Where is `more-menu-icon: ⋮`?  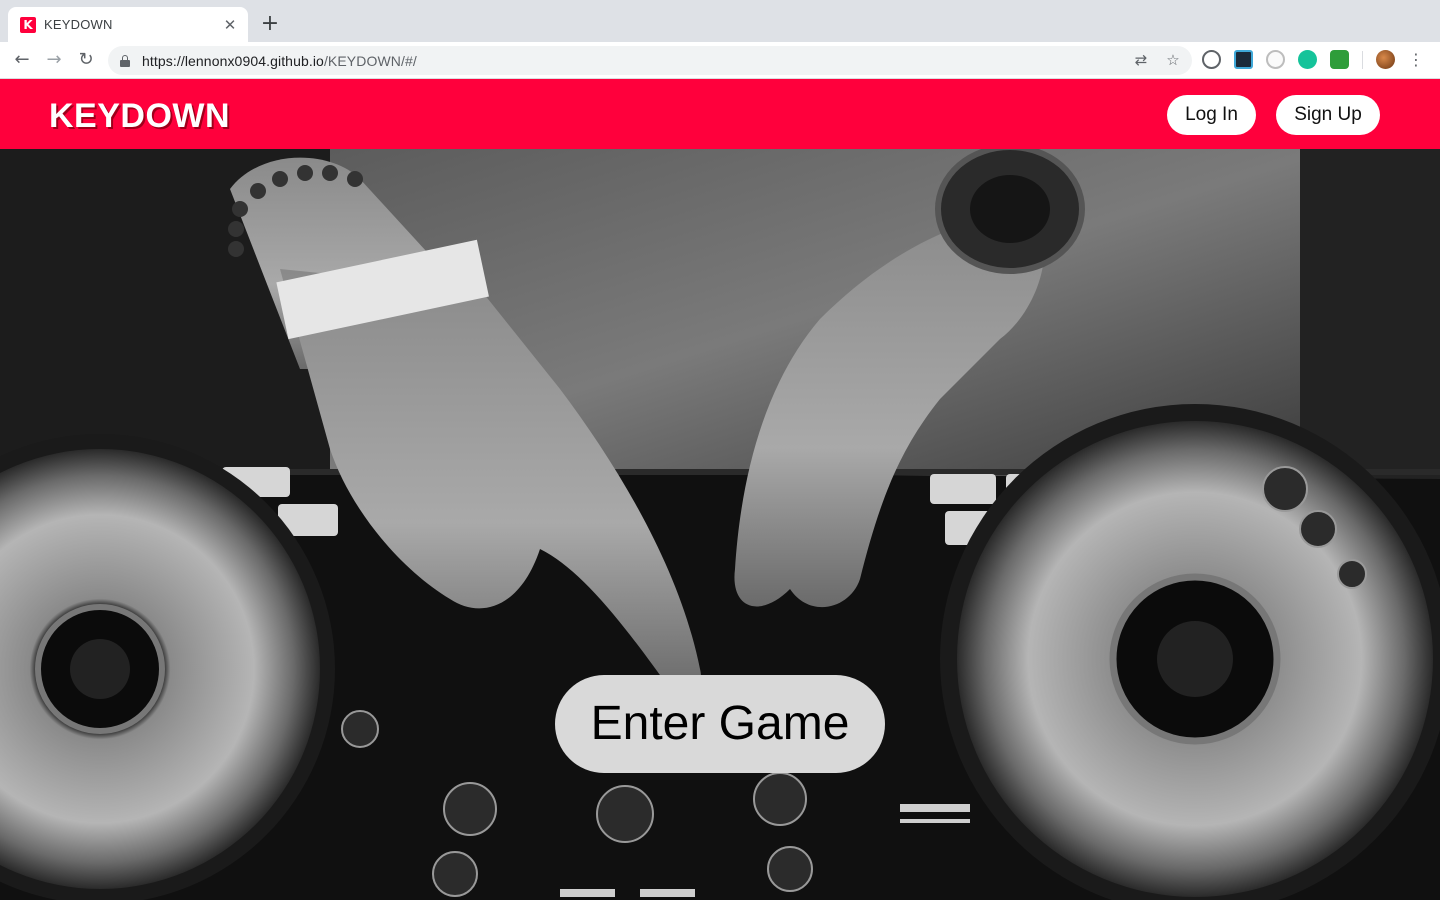
more-menu-icon: ⋮ is located at coordinates (1416, 59).